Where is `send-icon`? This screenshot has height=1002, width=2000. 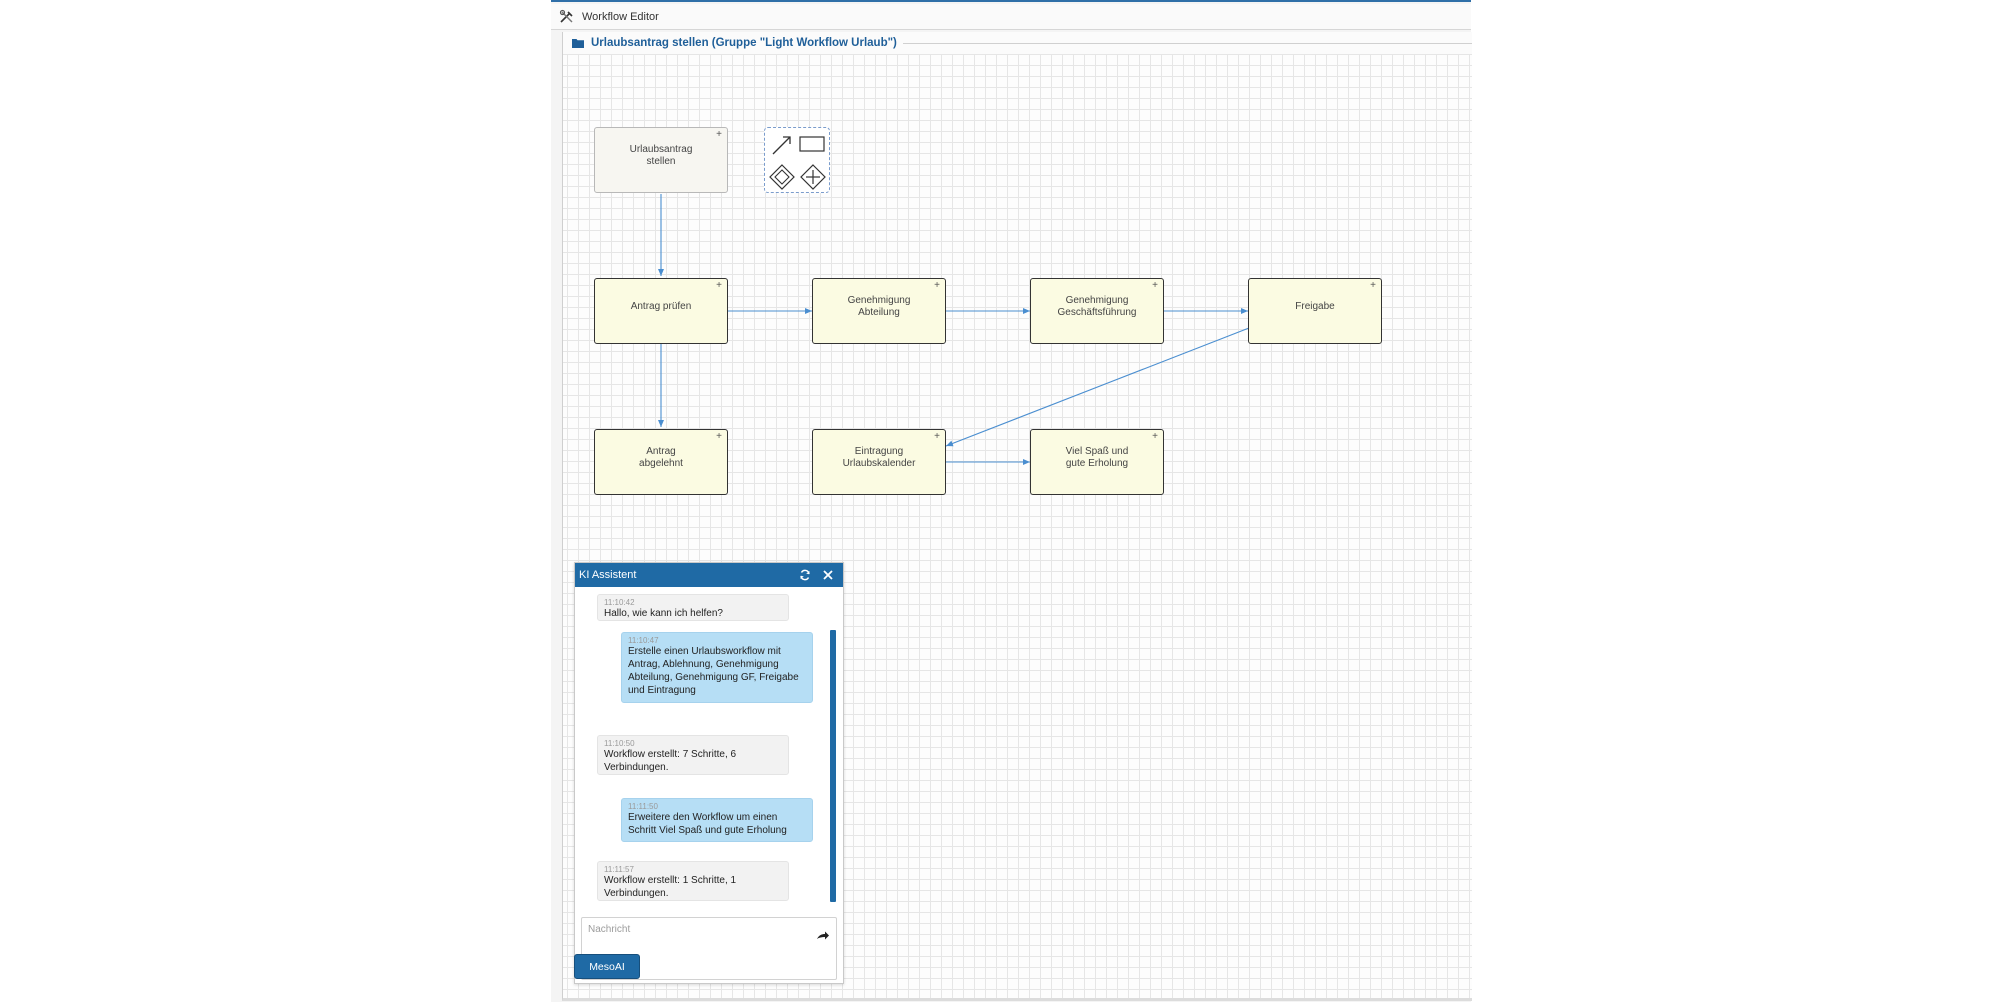
send-icon is located at coordinates (823, 936).